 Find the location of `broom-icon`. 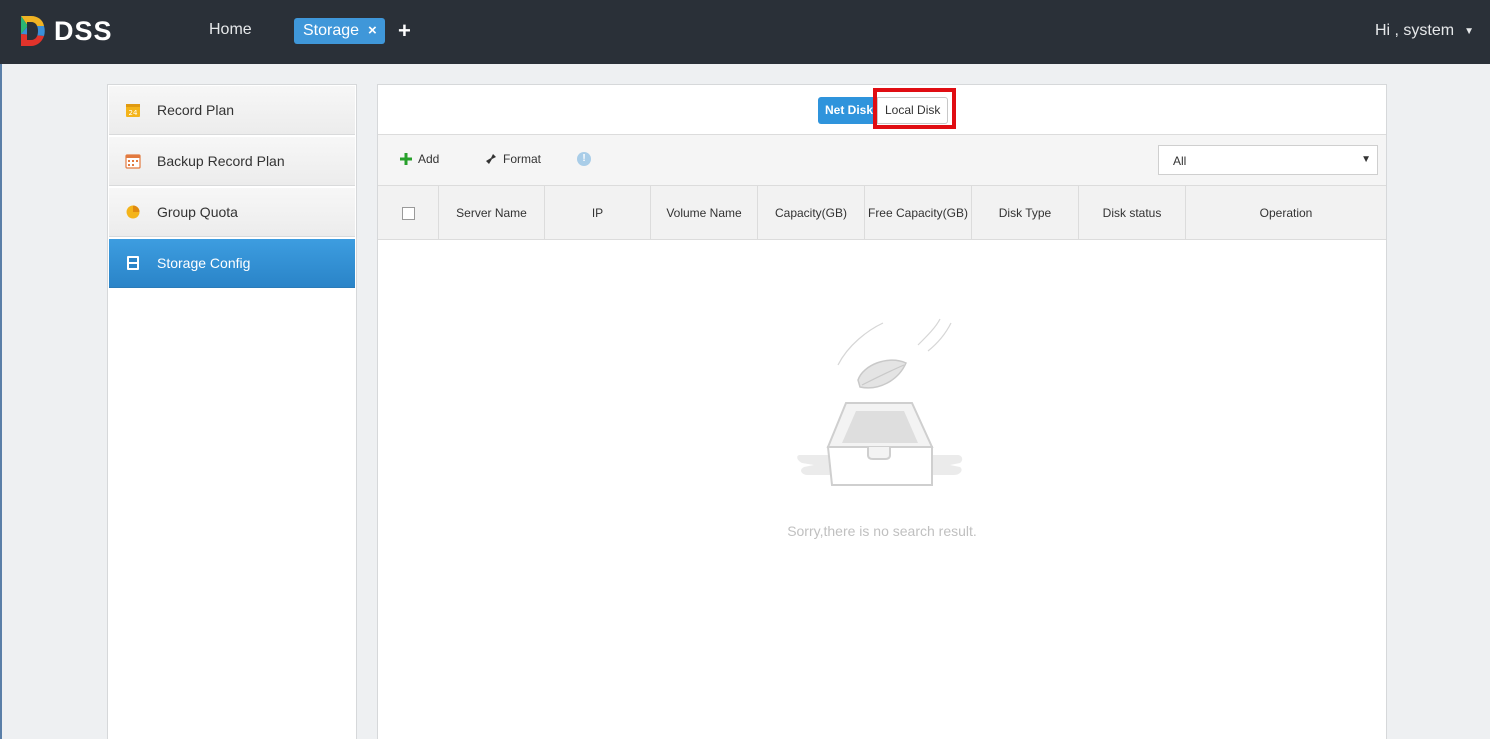

broom-icon is located at coordinates (491, 159).